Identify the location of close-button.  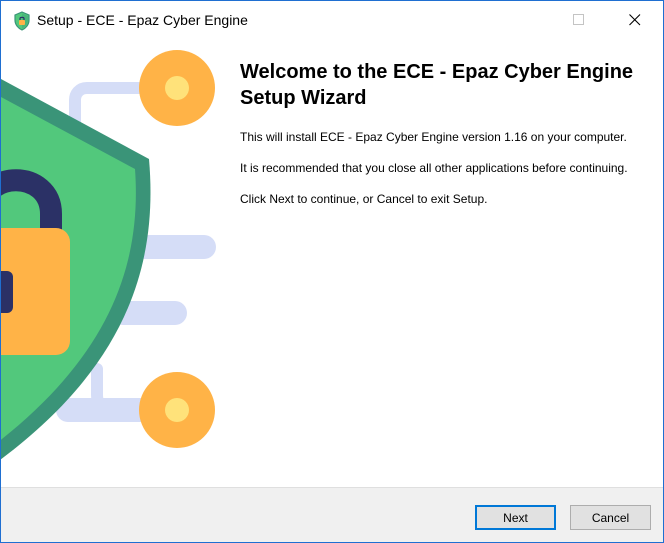
(635, 20).